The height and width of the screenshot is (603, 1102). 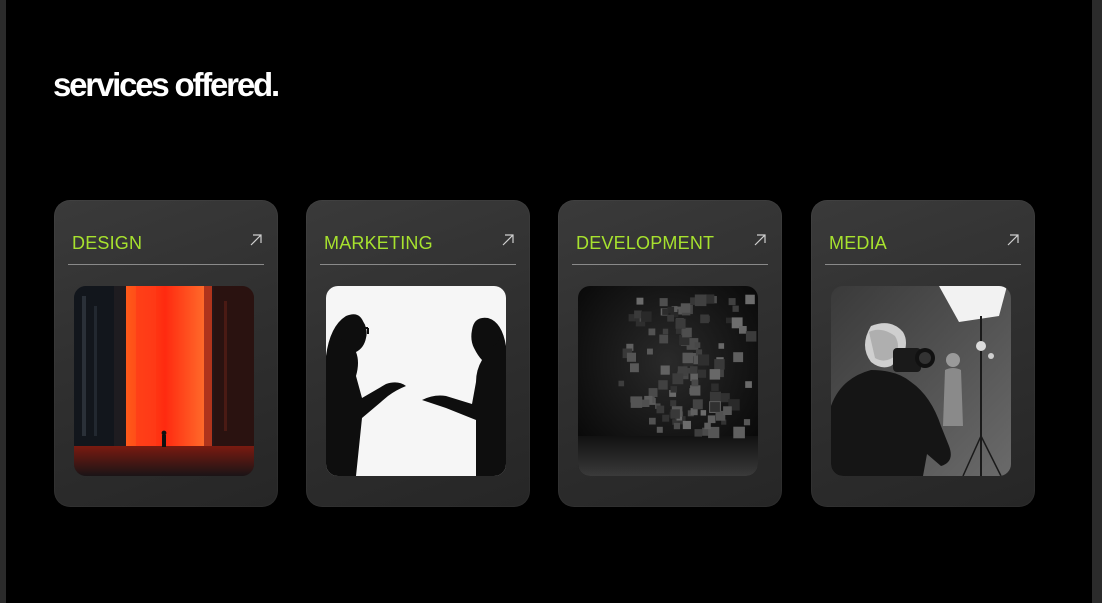 I want to click on service-card-design: DESIGN, so click(x=166, y=353).